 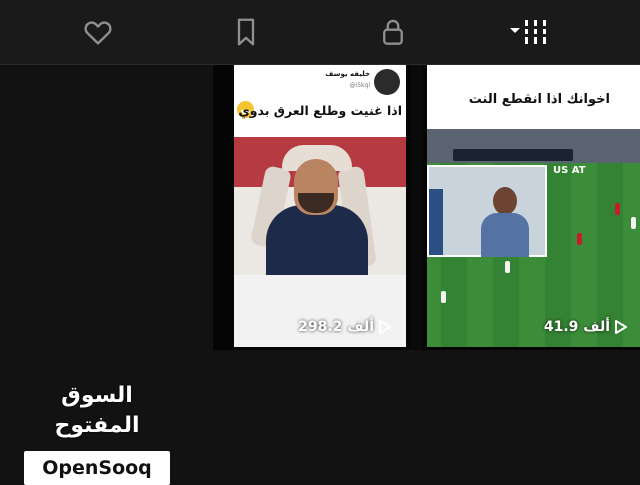 I want to click on tweet-handle: @i5kql, so click(x=359, y=85).